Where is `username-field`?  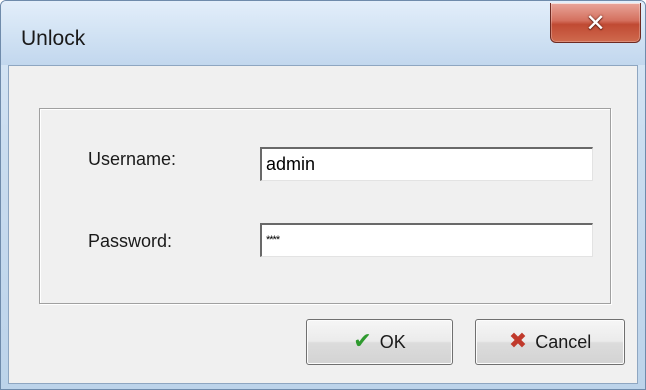 username-field is located at coordinates (426, 164).